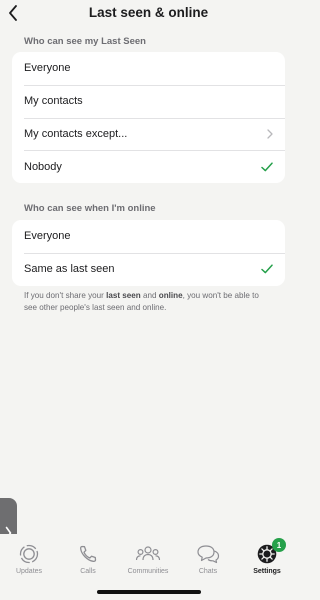  What do you see at coordinates (148, 68) in the screenshot?
I see `last-seen-option-everyone: Everyone` at bounding box center [148, 68].